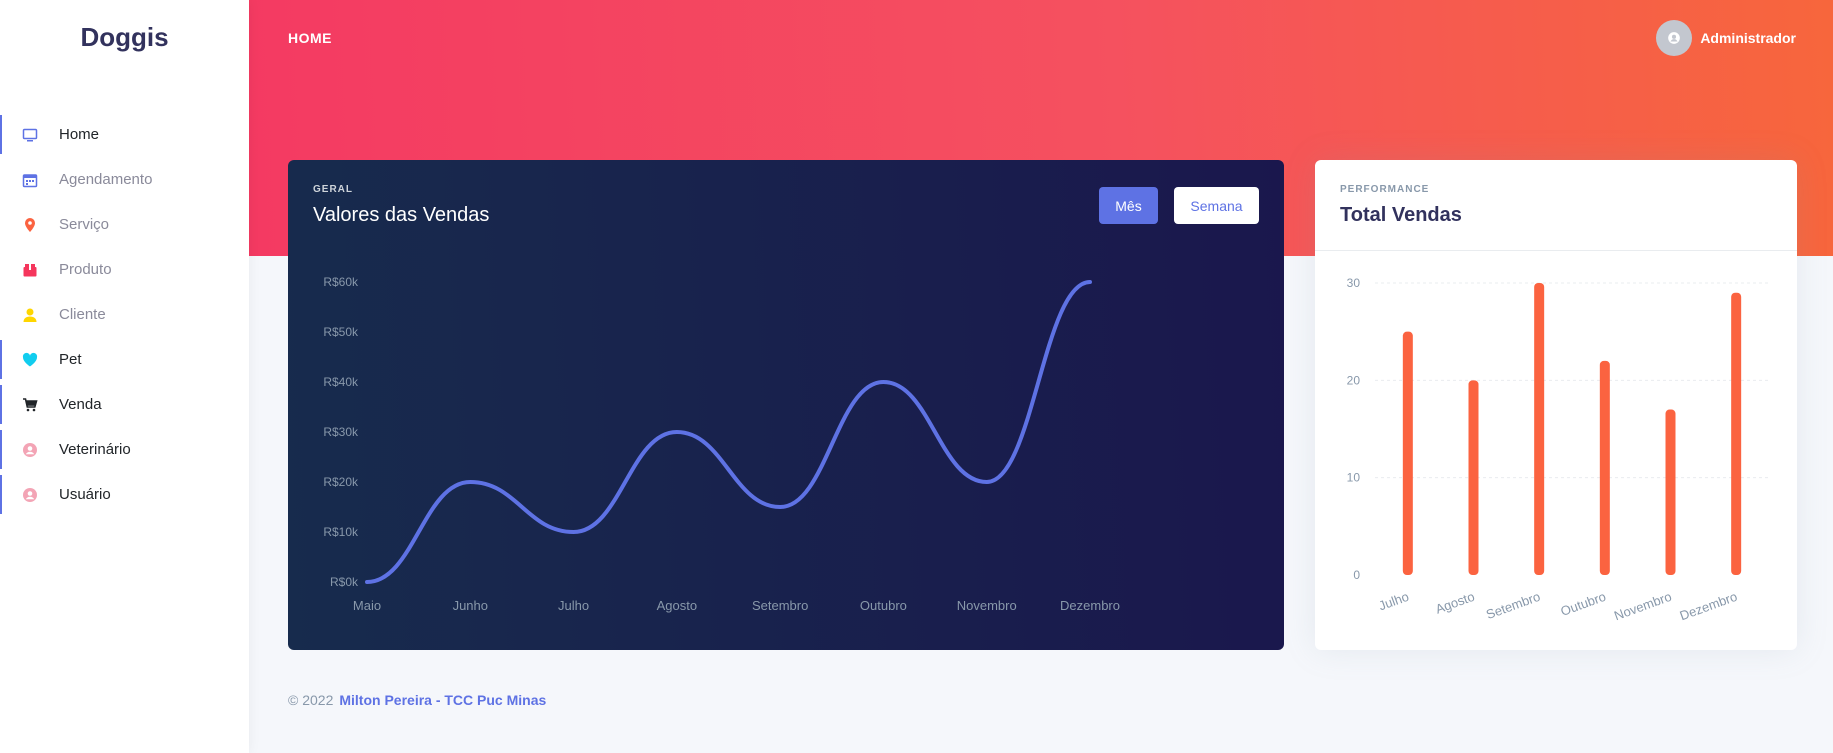 The width and height of the screenshot is (1833, 753). I want to click on y-tick-label: R$40k, so click(341, 382).